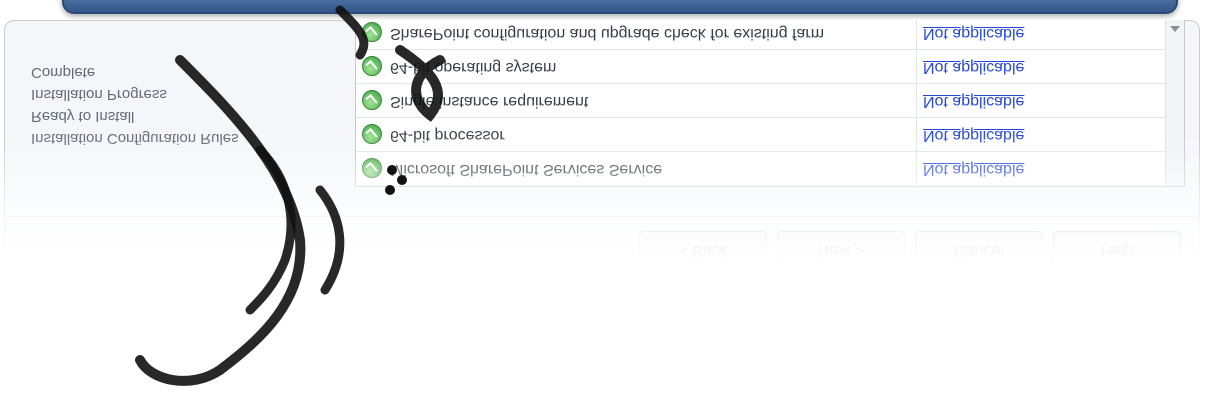  Describe the element at coordinates (979, 250) in the screenshot. I see `cancel-button: Cancel` at that location.